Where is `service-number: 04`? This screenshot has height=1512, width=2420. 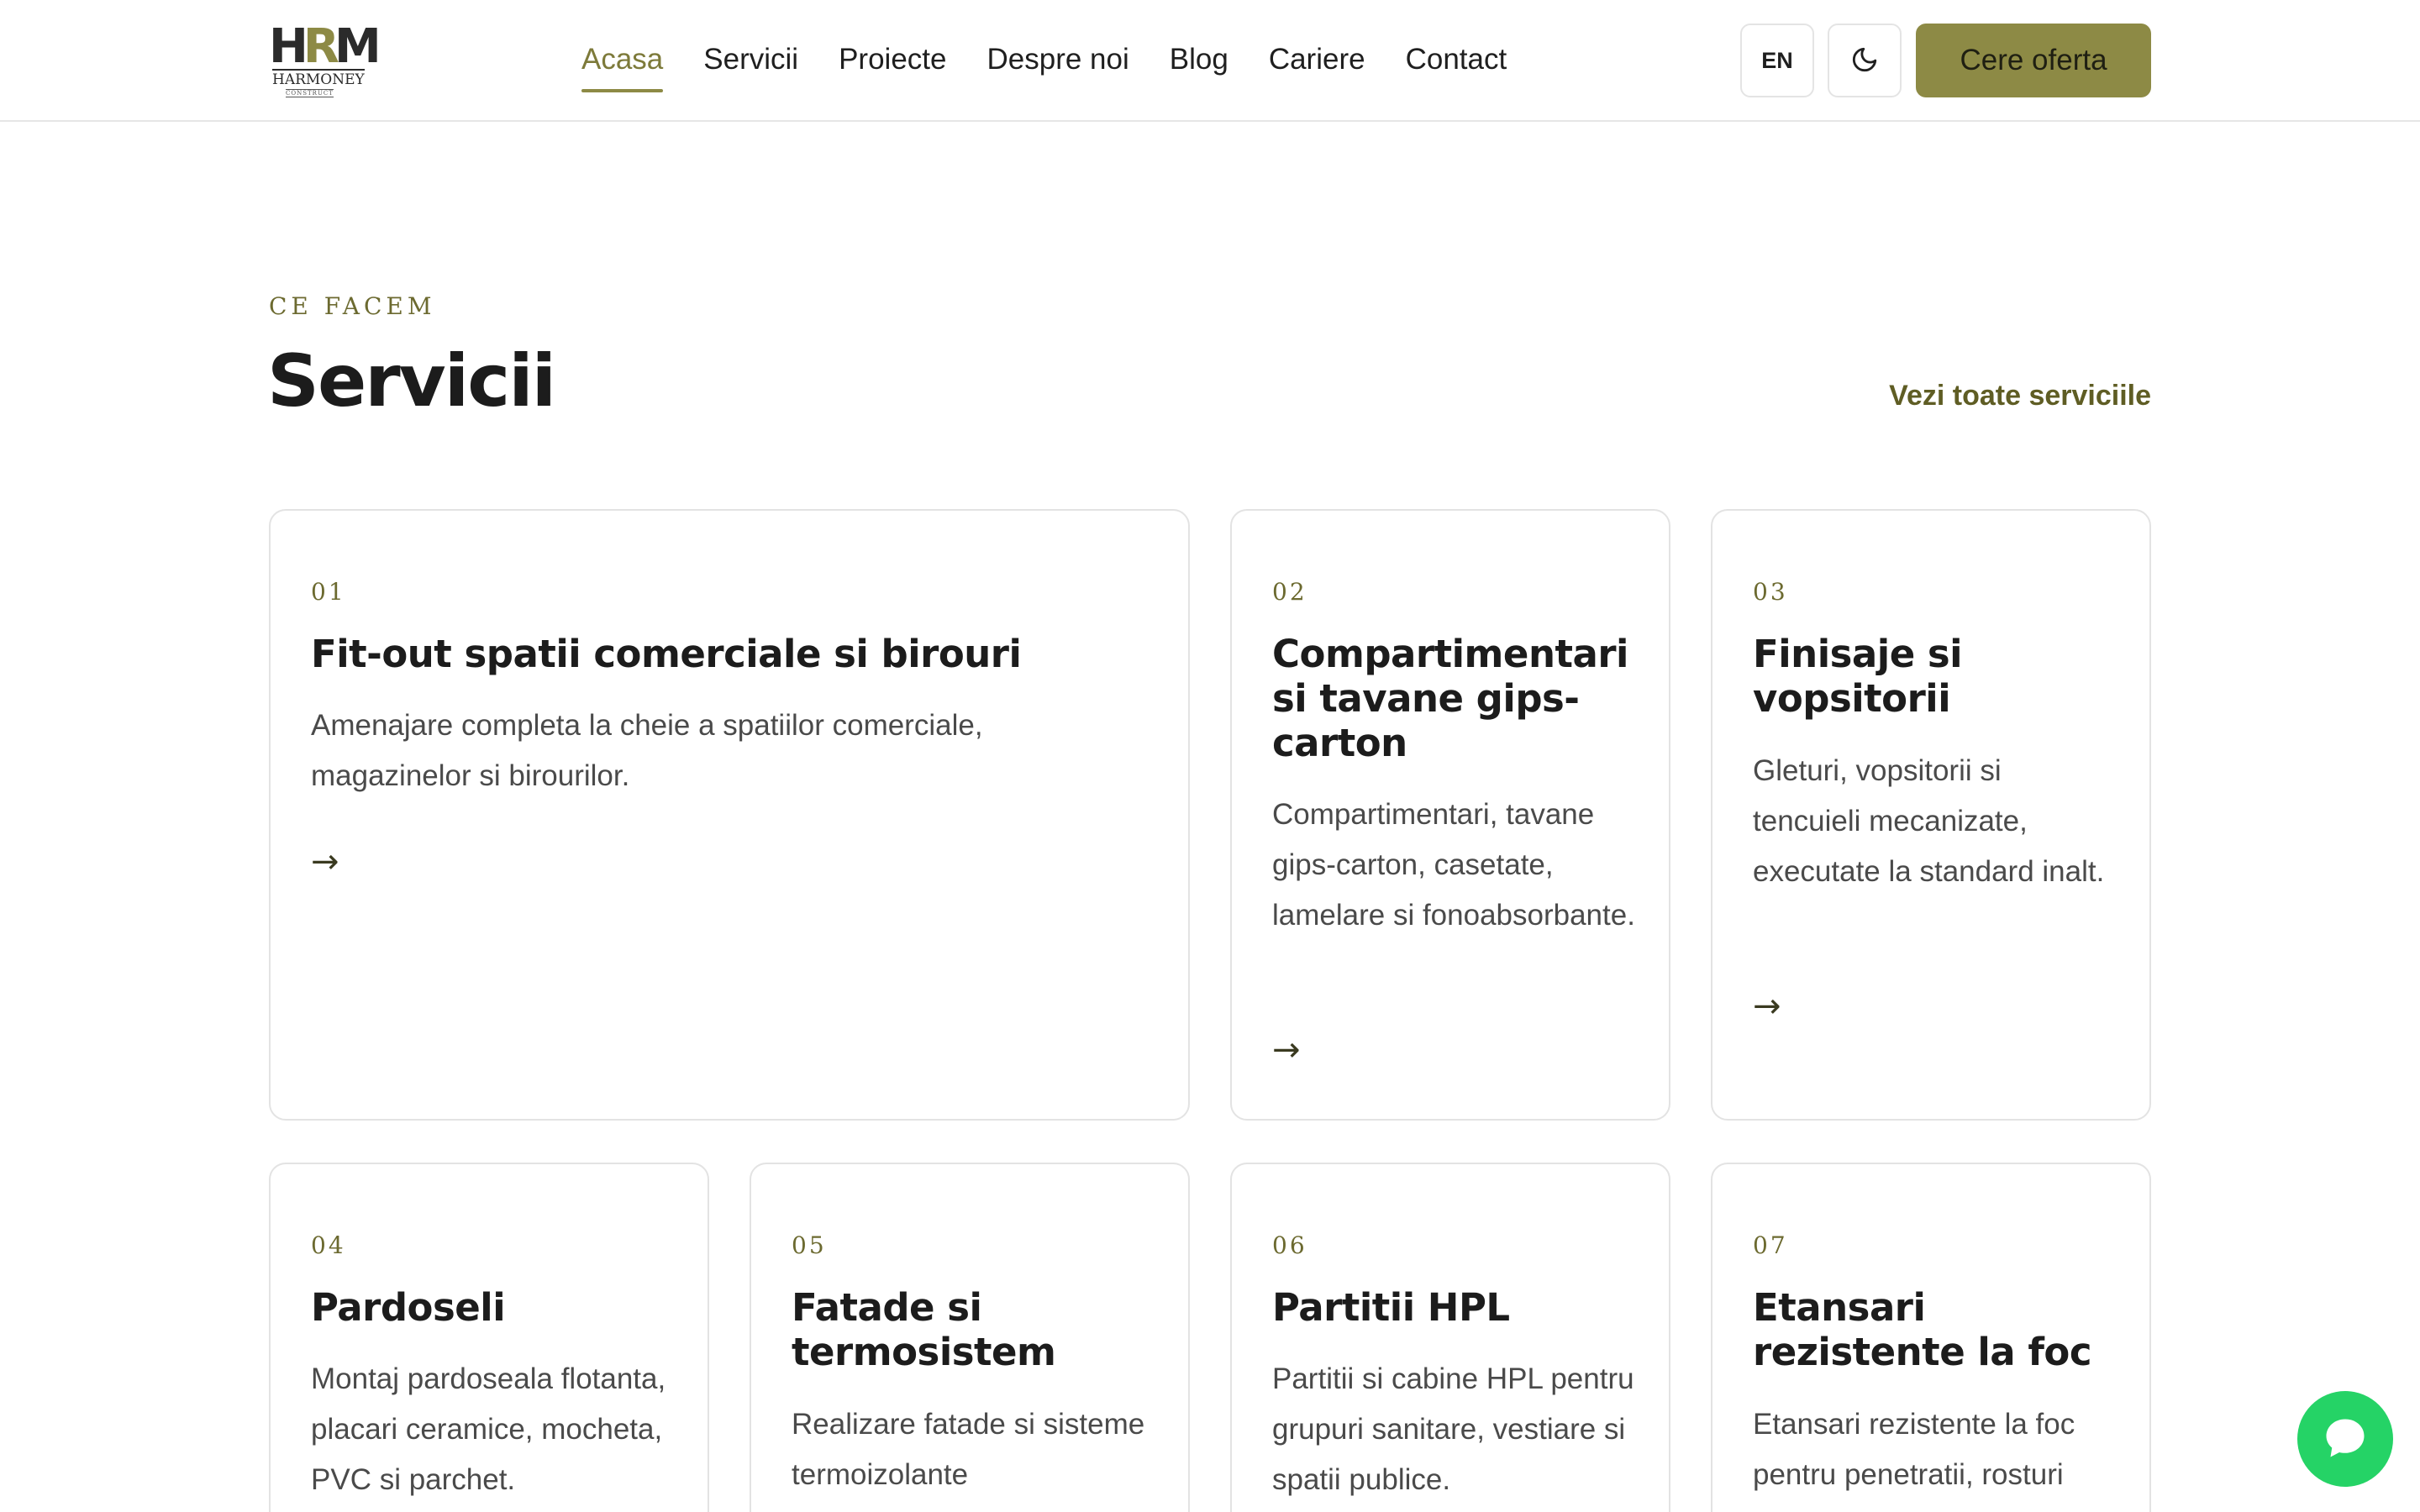
service-number: 04 is located at coordinates (329, 1245).